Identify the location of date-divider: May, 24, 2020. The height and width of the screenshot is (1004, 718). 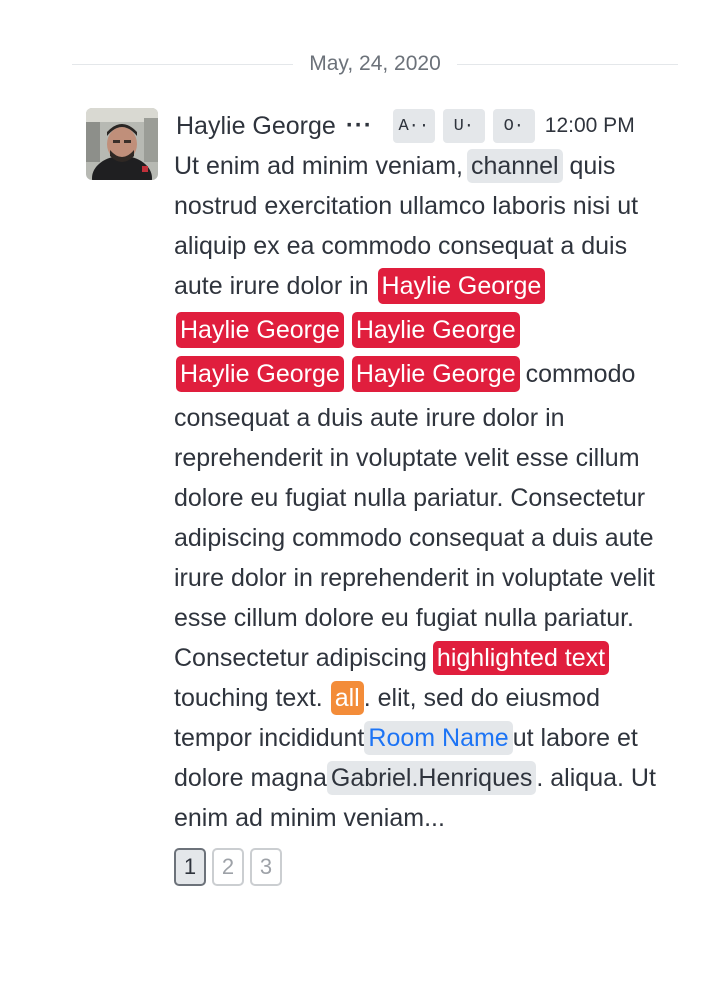
(375, 64).